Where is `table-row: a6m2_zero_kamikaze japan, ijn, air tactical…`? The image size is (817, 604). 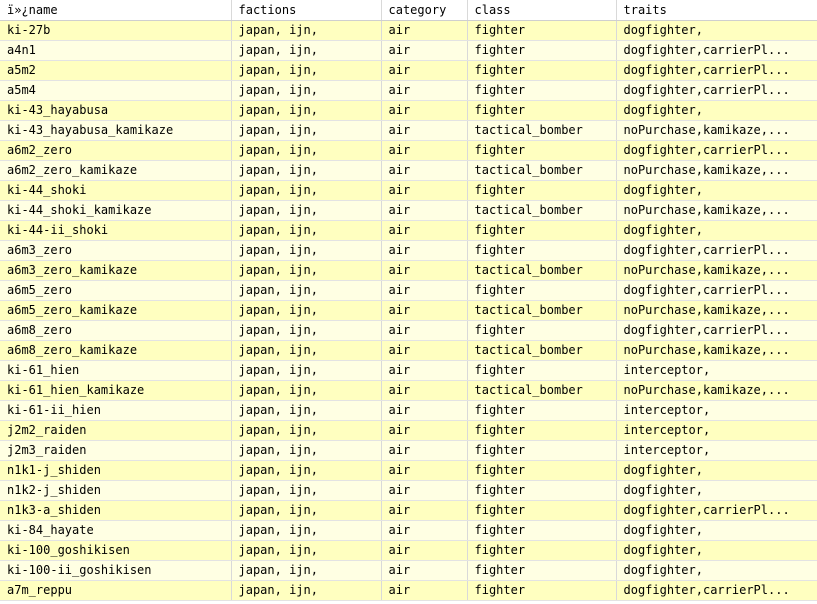 table-row: a6m2_zero_kamikaze japan, ijn, air tactical… is located at coordinates (408, 170).